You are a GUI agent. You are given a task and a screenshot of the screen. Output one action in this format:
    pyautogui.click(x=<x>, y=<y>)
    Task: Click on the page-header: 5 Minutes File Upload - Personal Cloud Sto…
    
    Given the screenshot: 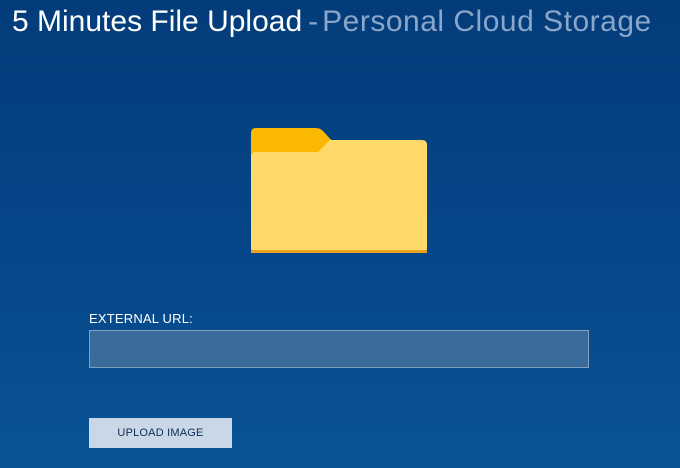 What is the action you would take?
    pyautogui.click(x=332, y=24)
    